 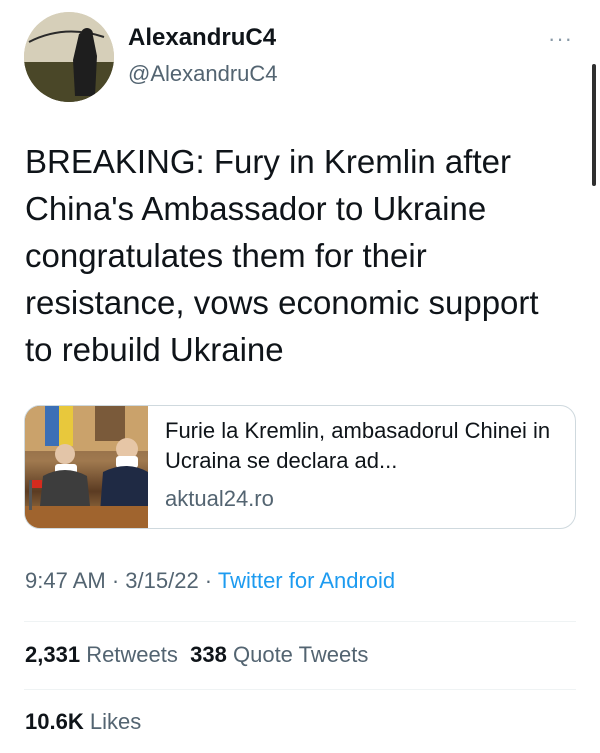 What do you see at coordinates (300, 654) in the screenshot?
I see `quote-tweets-label: Quote Tweets` at bounding box center [300, 654].